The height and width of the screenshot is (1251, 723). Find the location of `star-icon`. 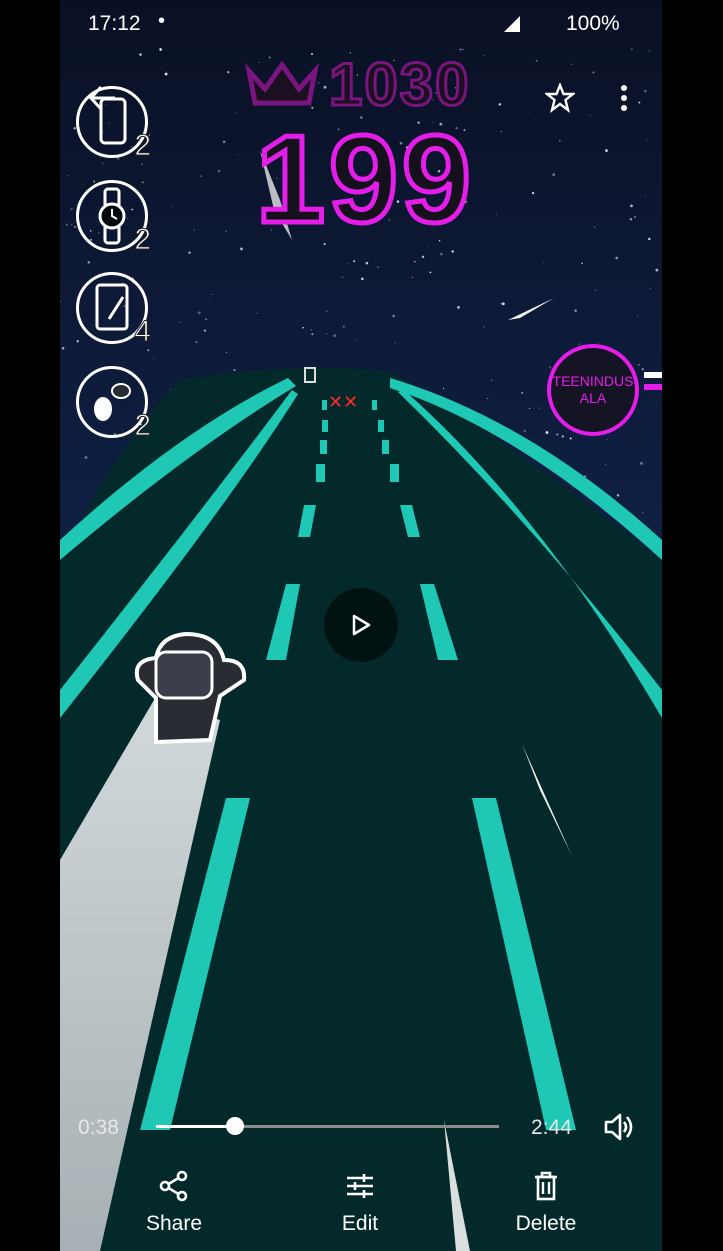

star-icon is located at coordinates (560, 98).